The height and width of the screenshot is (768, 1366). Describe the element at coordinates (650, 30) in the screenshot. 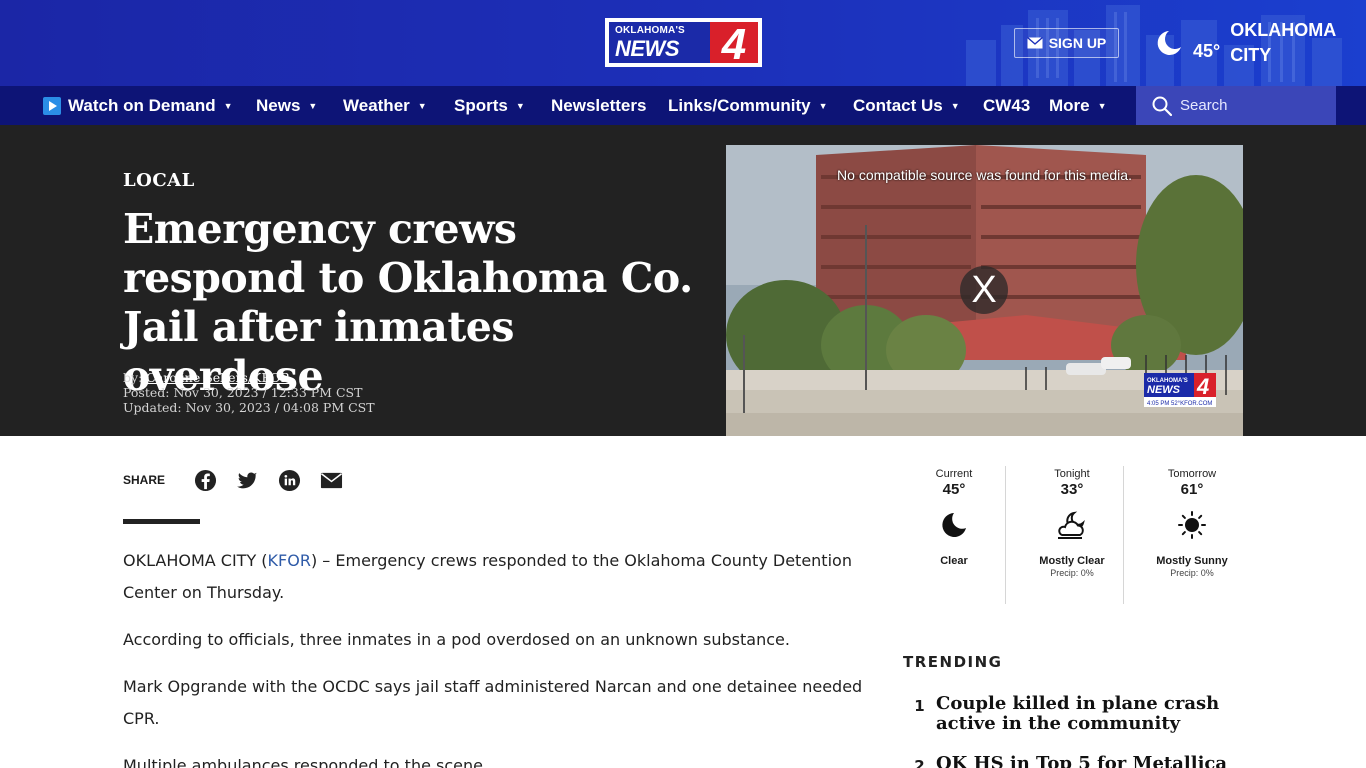

I see `logo-small-text: OKLAHOMA'S` at that location.